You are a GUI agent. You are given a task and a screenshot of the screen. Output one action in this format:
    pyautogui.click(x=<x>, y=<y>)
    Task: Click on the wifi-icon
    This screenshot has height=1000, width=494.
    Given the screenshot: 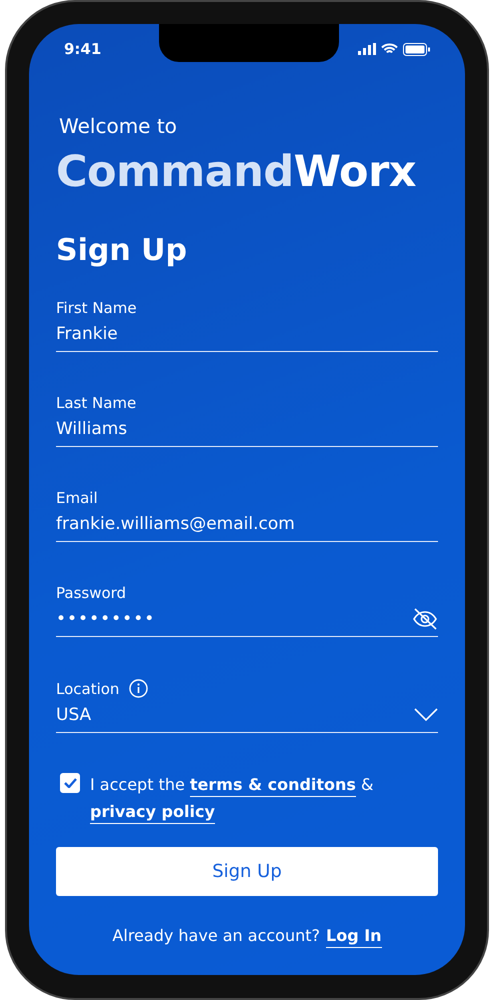 What is the action you would take?
    pyautogui.click(x=389, y=49)
    